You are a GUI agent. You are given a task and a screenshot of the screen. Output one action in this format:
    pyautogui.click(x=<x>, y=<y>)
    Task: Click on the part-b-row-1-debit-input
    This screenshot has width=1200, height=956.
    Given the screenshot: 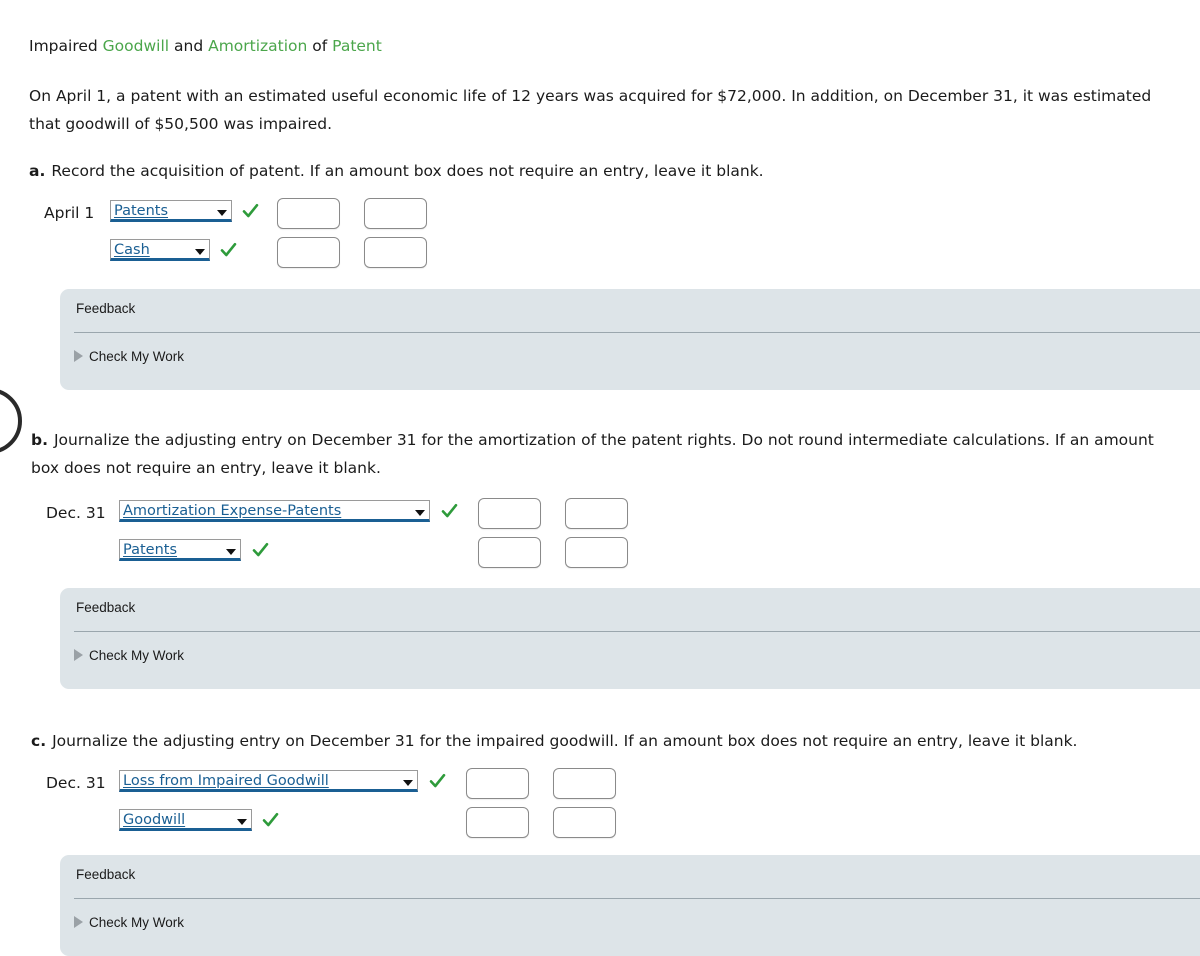 What is the action you would take?
    pyautogui.click(x=509, y=513)
    